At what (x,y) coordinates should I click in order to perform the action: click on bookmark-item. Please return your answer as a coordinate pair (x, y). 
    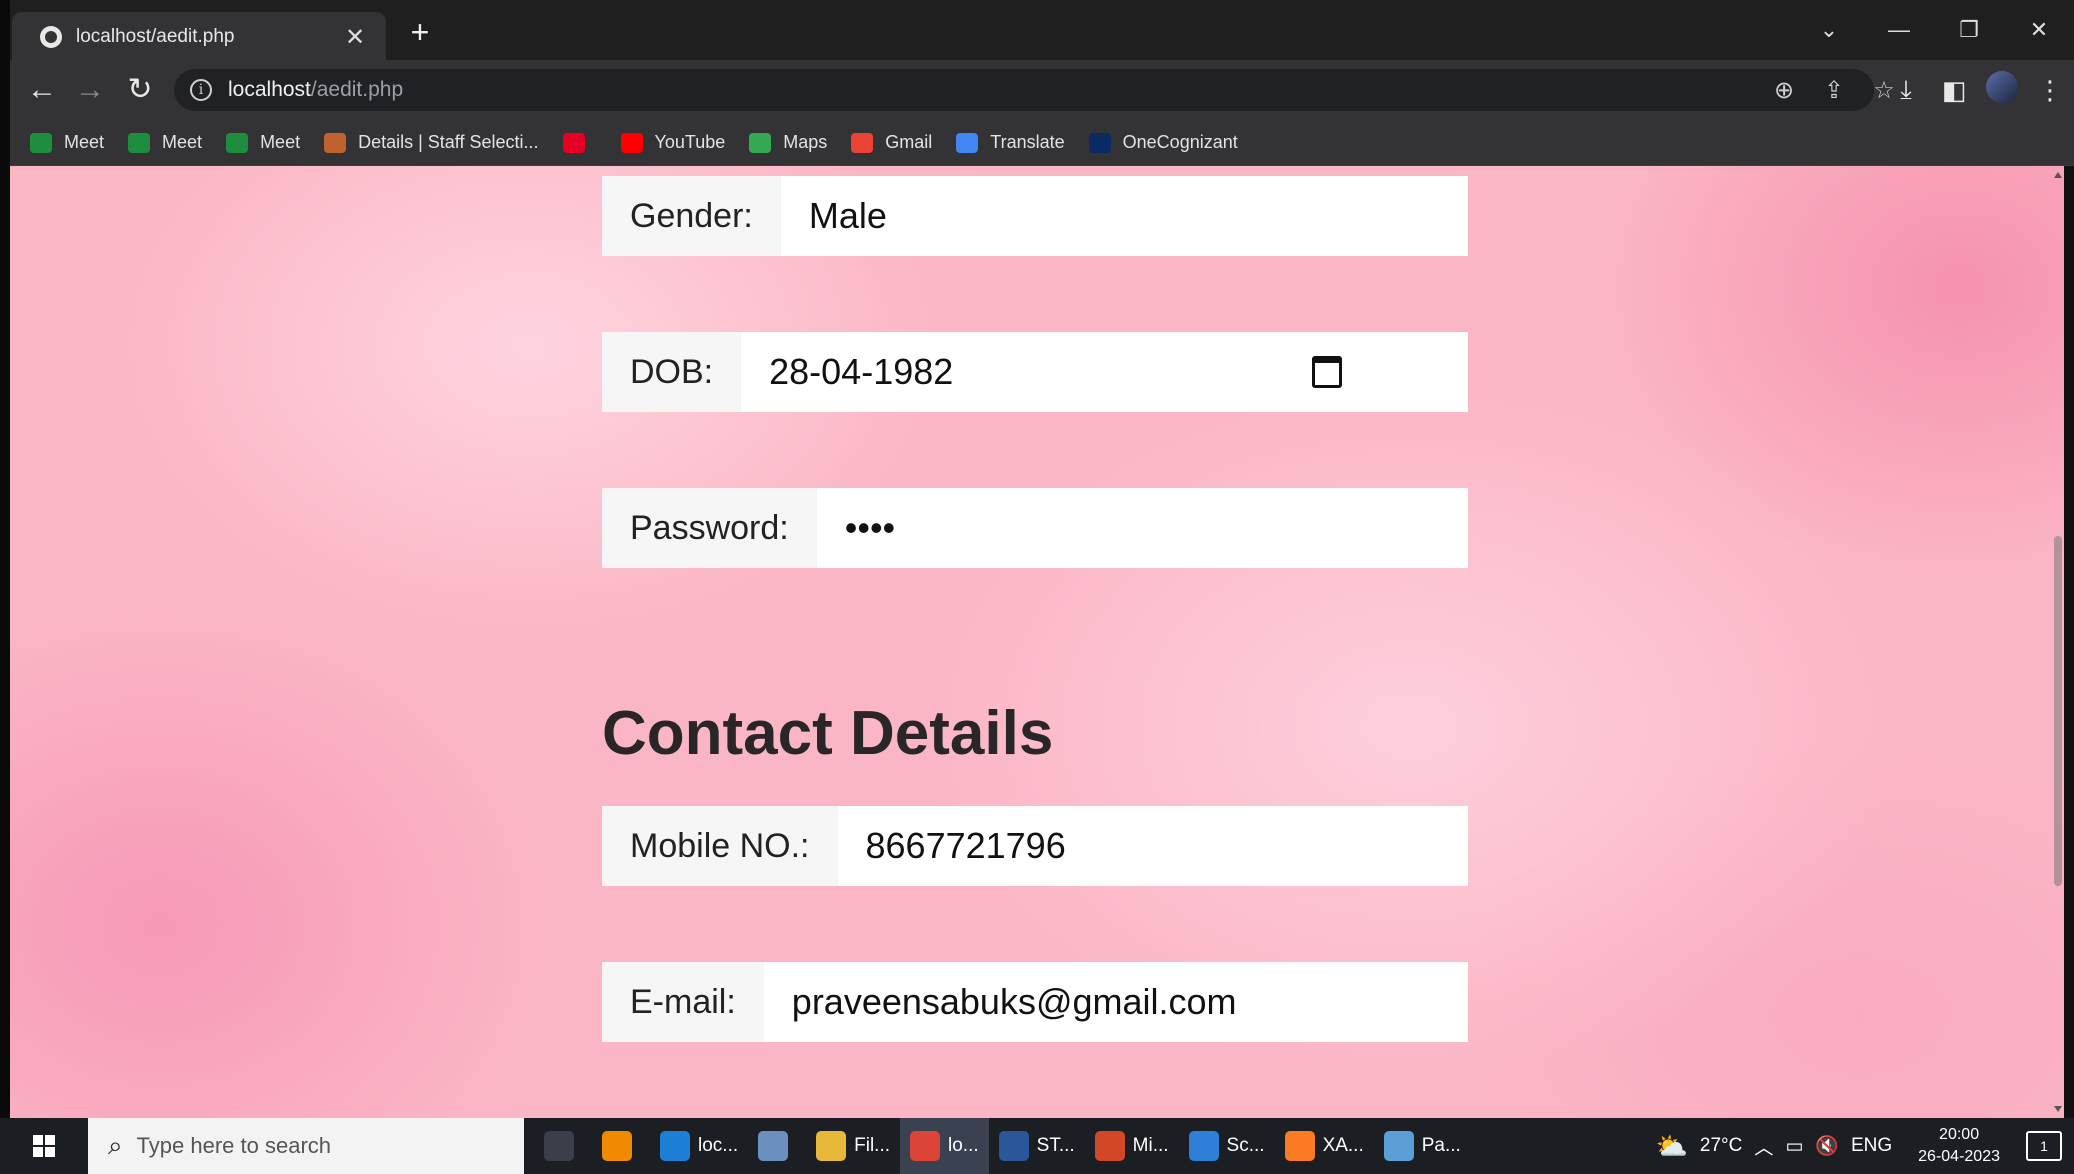
    Looking at the image, I should click on (579, 142).